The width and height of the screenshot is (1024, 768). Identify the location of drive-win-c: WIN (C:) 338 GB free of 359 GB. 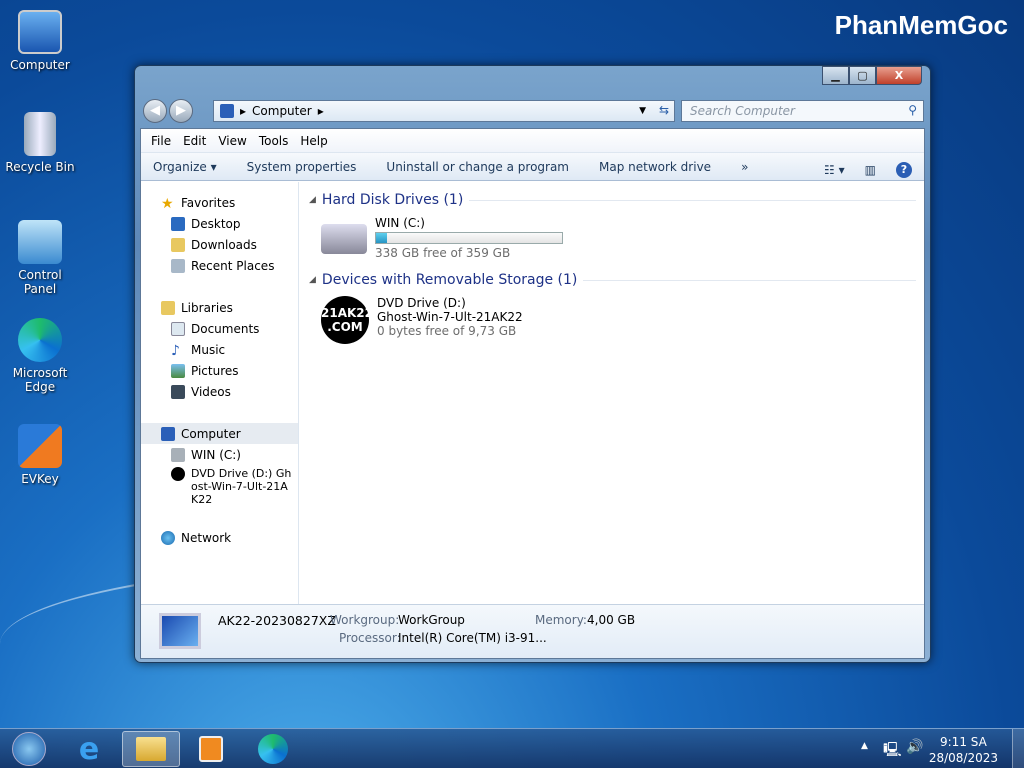
(618, 238).